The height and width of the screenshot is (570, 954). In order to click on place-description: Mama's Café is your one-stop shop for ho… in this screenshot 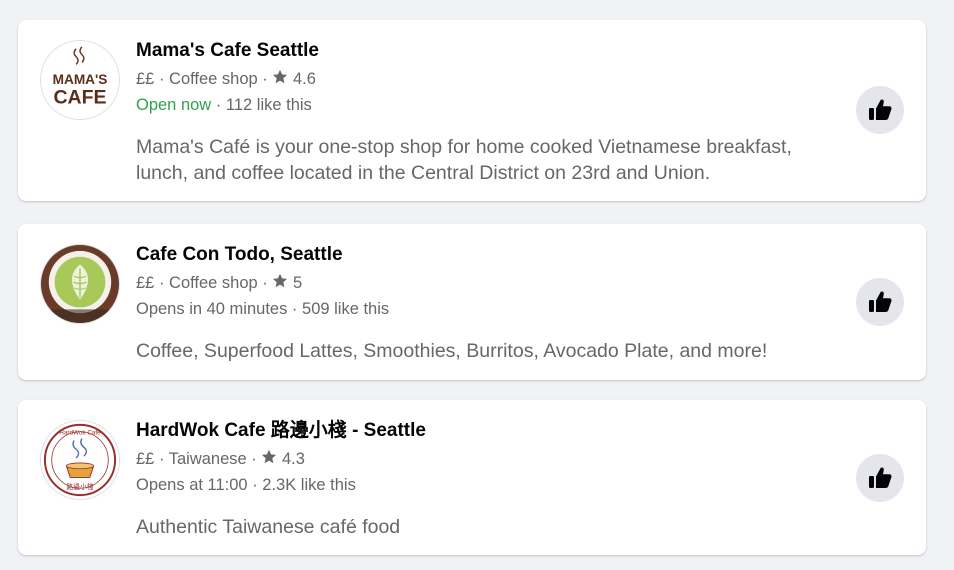, I will do `click(464, 160)`.